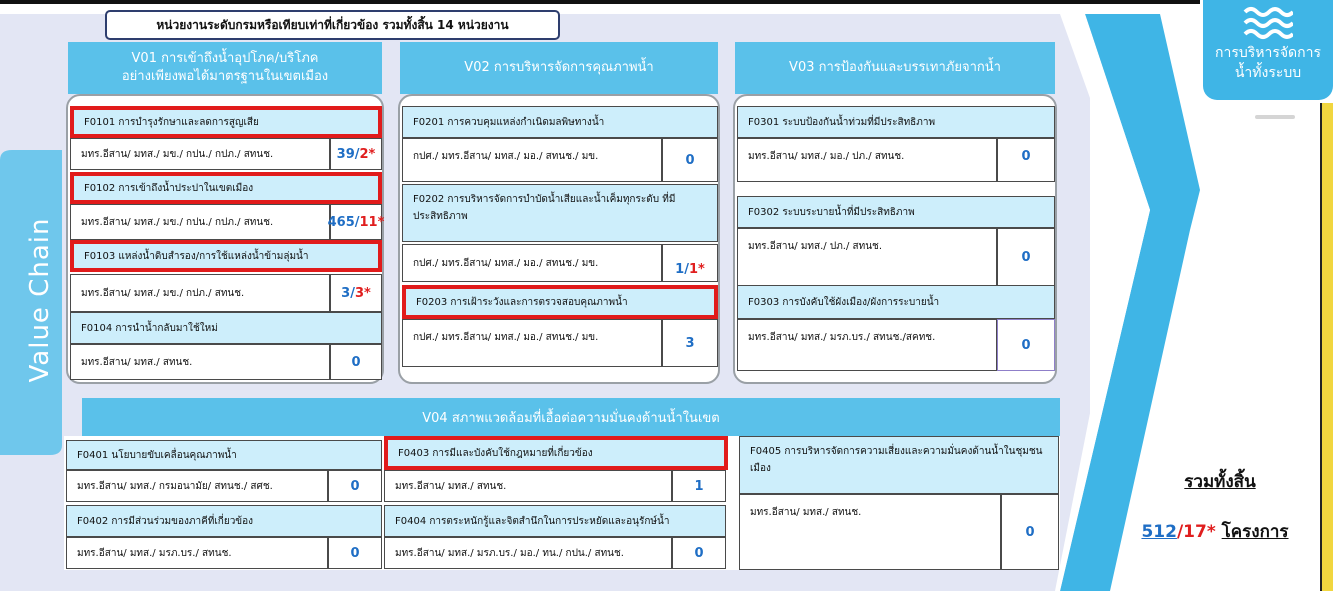  What do you see at coordinates (1268, 73) in the screenshot?
I see `logo-text-line2: น้ำทั้งระบบ` at bounding box center [1268, 73].